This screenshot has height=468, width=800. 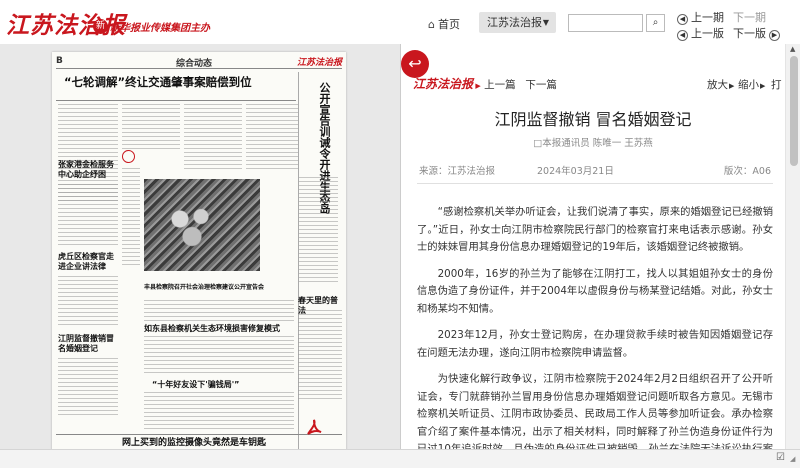 I want to click on article-toolbar: 江苏法治报 ▶ 上一篇 下一篇 放大▶ 缩小▶ 打, so click(x=593, y=83).